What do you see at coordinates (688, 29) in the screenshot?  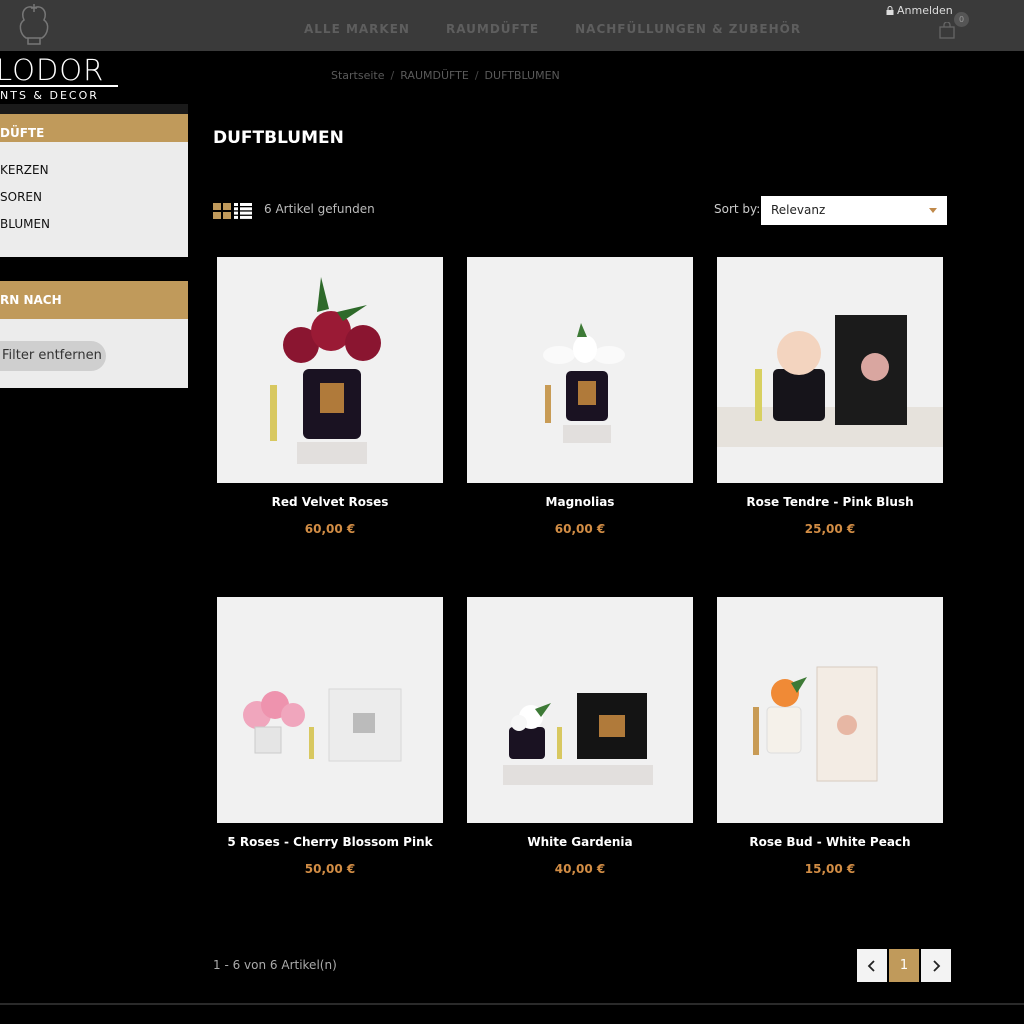 I see `nav-nachfuellungen: NACHFÜLLUNGEN & ZUBEHÖR` at bounding box center [688, 29].